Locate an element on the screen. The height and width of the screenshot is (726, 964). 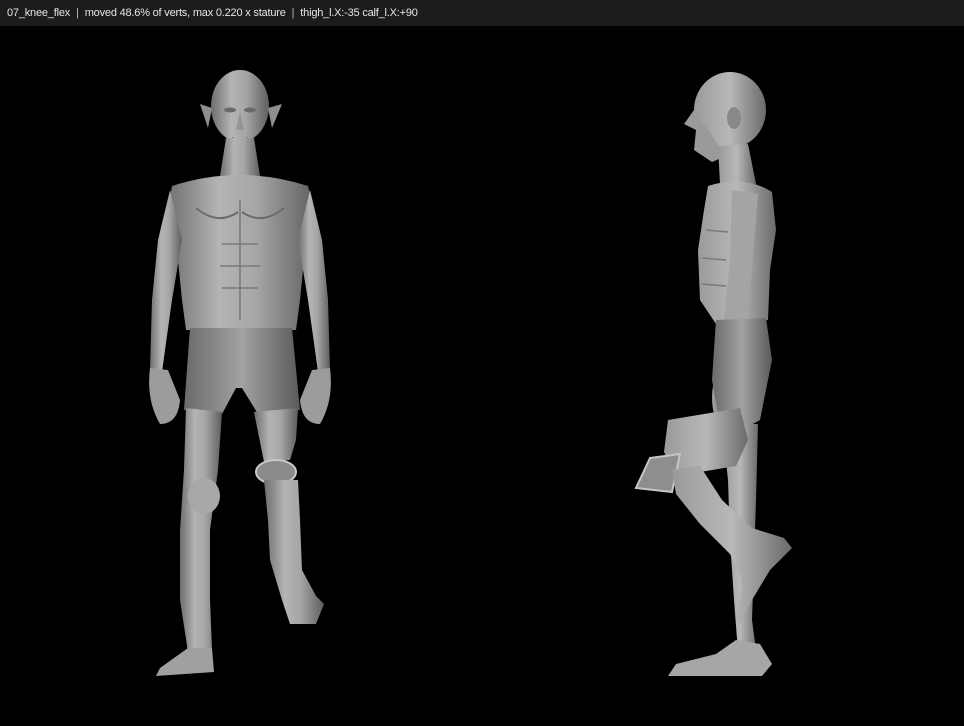
front-right-ear is located at coordinates (275, 116).